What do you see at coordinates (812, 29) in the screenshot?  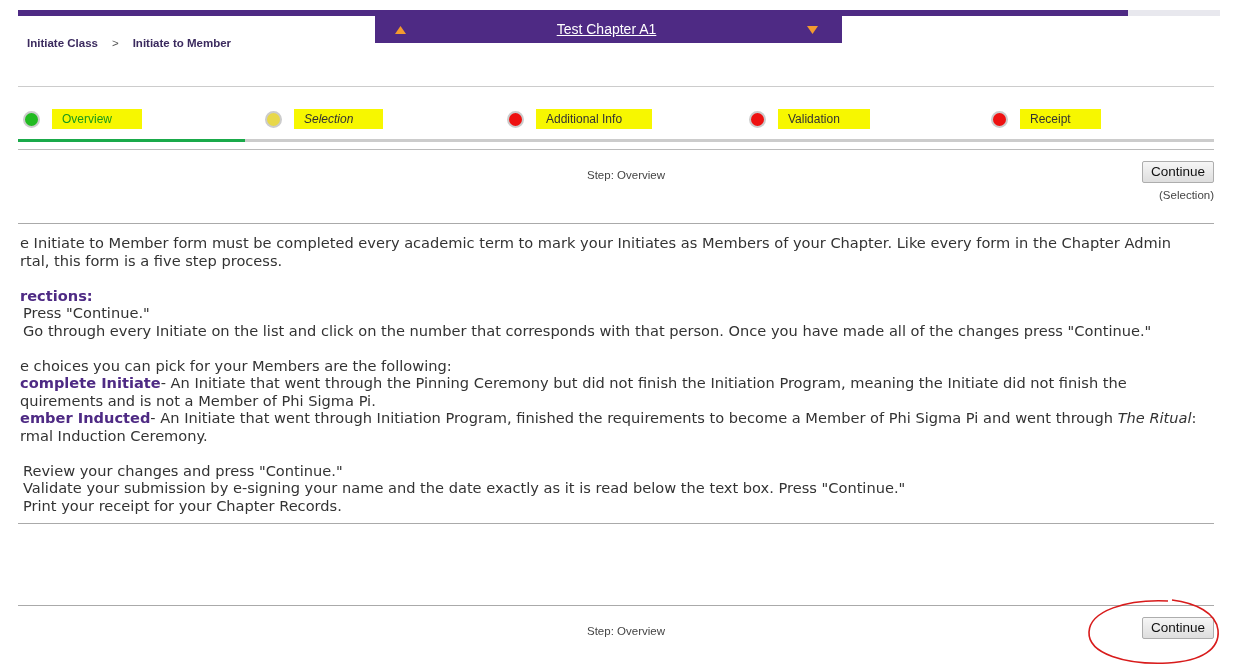 I see `dropdown-arrow-icon` at bounding box center [812, 29].